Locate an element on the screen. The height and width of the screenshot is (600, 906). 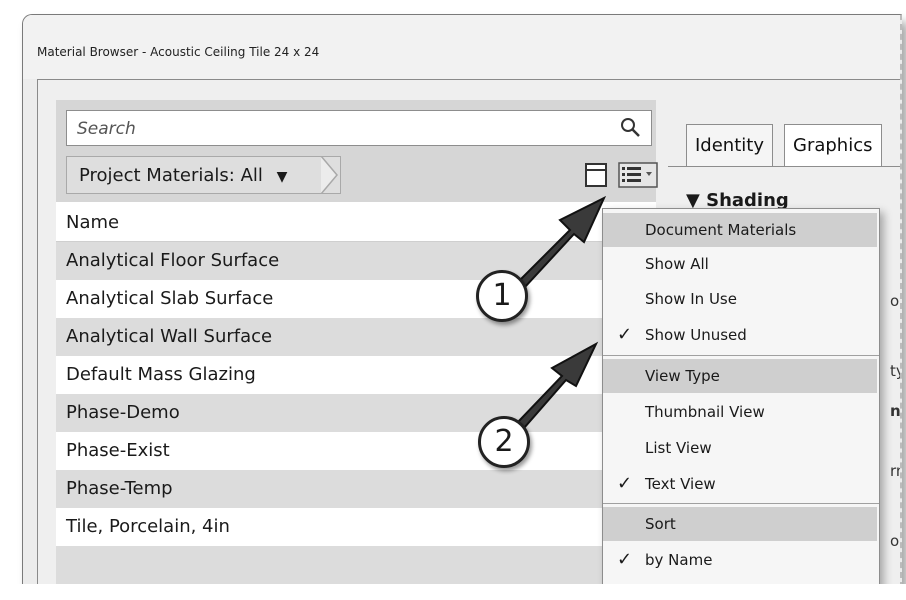
menu-item-thumbnail-view: Thumbnail View is located at coordinates (741, 412).